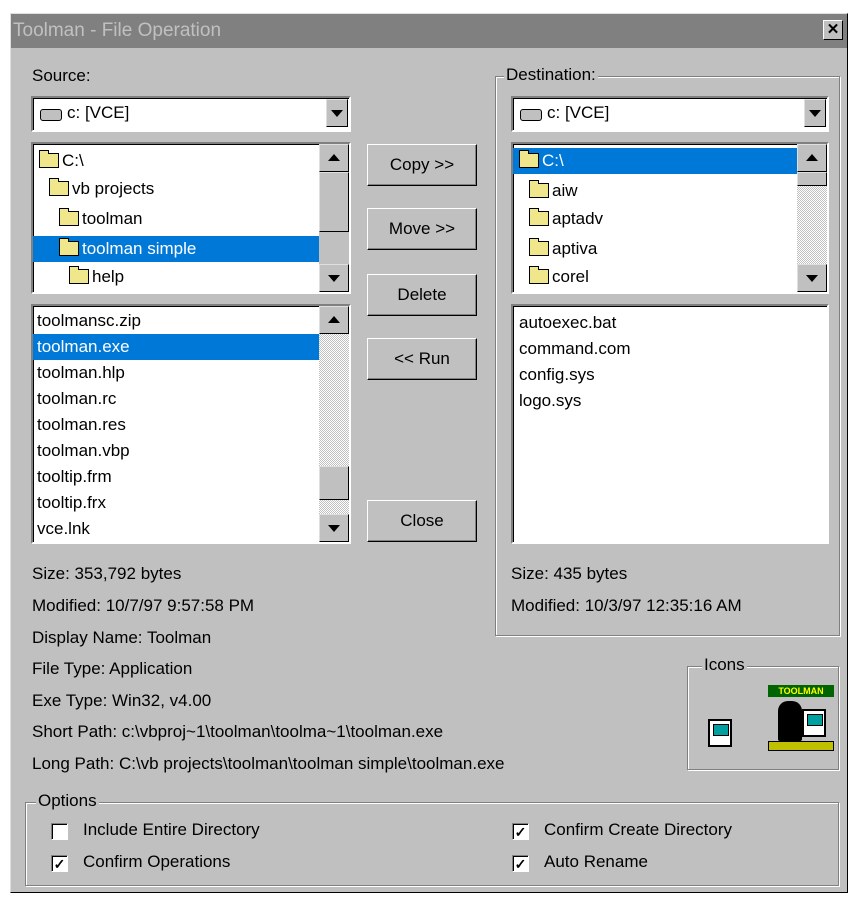 Image resolution: width=855 pixels, height=907 pixels. What do you see at coordinates (107, 573) in the screenshot?
I see `source-size: Size: 353,792 bytes` at bounding box center [107, 573].